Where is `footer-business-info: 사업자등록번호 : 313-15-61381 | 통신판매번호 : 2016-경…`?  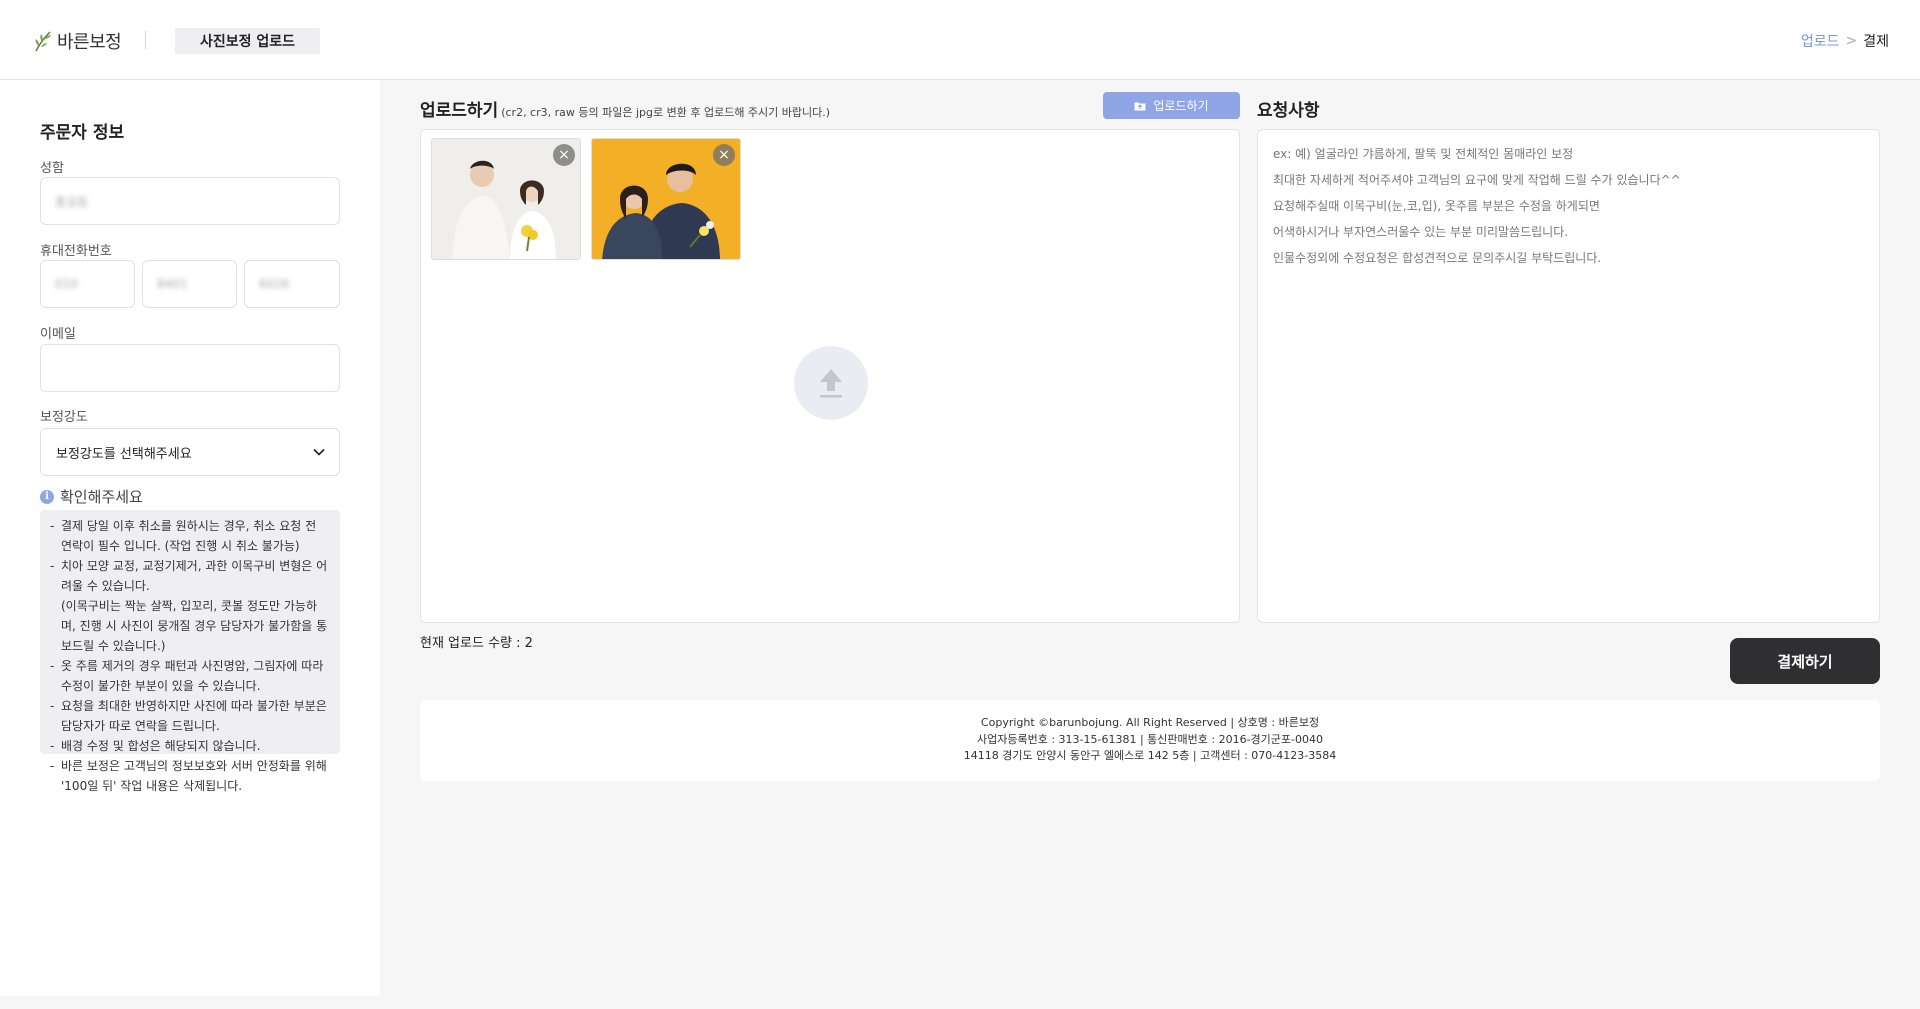
footer-business-info: 사업자등록번호 : 313-15-61381 | 통신판매번호 : 2016-경… is located at coordinates (1150, 739).